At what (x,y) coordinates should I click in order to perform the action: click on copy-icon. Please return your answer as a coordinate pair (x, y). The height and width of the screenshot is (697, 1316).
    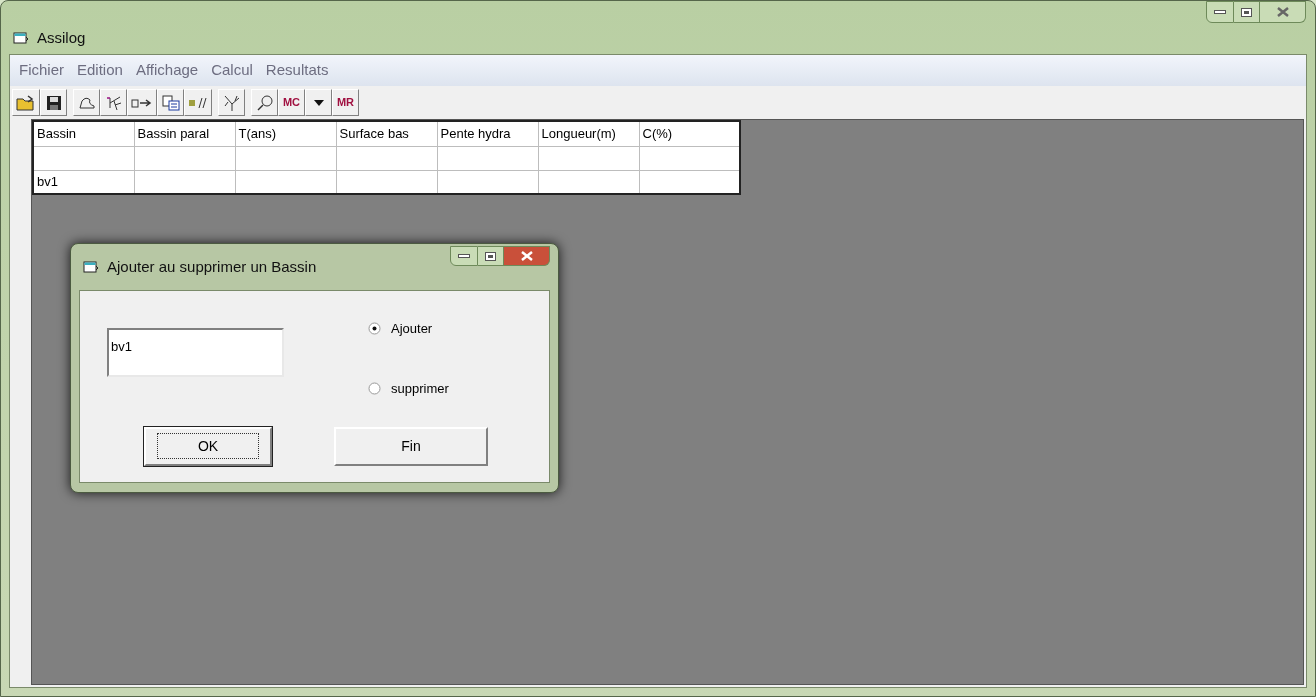
    Looking at the image, I should click on (170, 102).